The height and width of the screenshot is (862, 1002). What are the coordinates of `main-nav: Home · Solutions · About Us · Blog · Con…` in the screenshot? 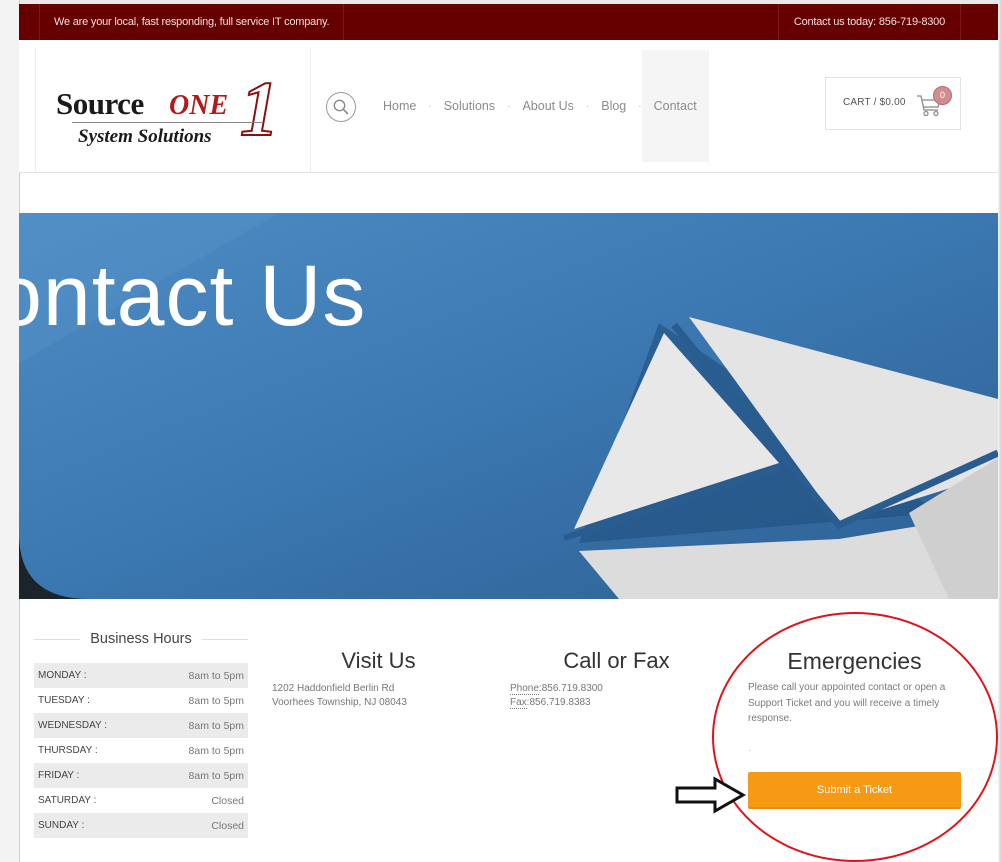 It's located at (540, 106).